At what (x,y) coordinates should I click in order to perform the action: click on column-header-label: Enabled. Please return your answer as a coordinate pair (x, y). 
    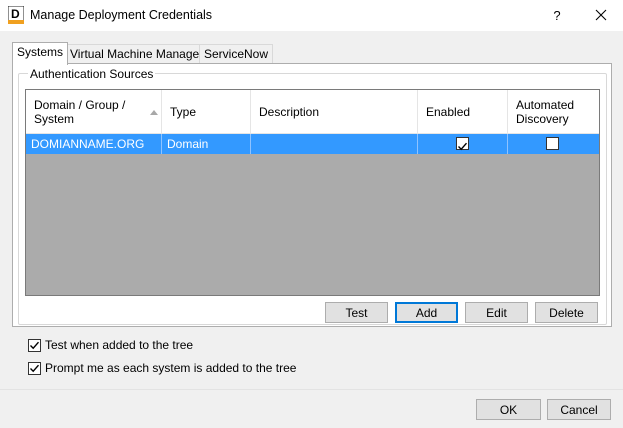
    Looking at the image, I should click on (448, 111).